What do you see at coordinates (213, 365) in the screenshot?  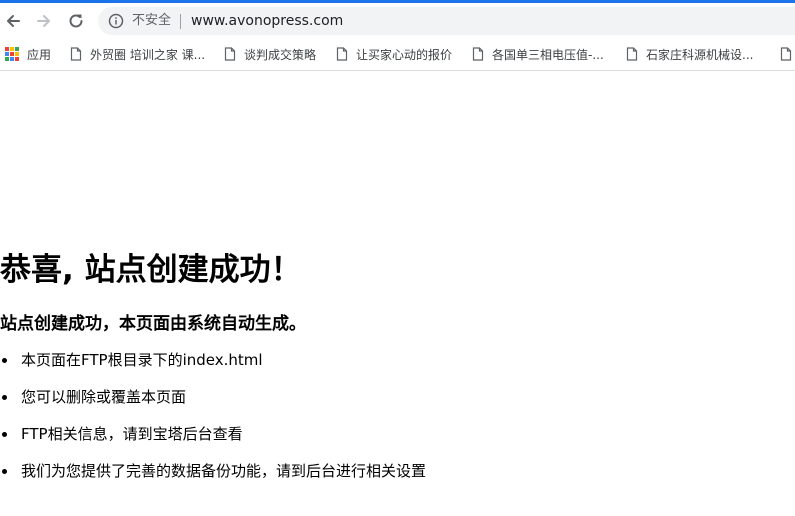 I see `list-item: 本页面在FTP根目录下的index.html` at bounding box center [213, 365].